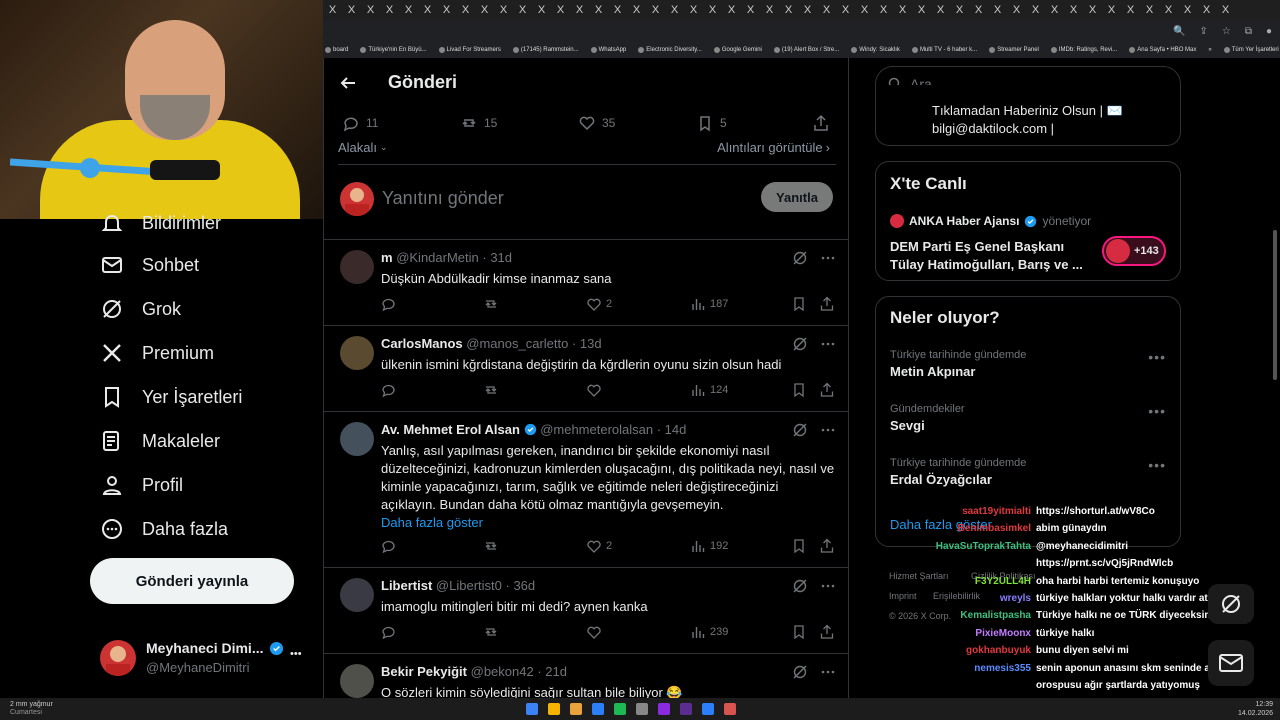 This screenshot has height=720, width=1280. Describe the element at coordinates (1179, 31) in the screenshot. I see `zoom-icon: 🔍` at that location.